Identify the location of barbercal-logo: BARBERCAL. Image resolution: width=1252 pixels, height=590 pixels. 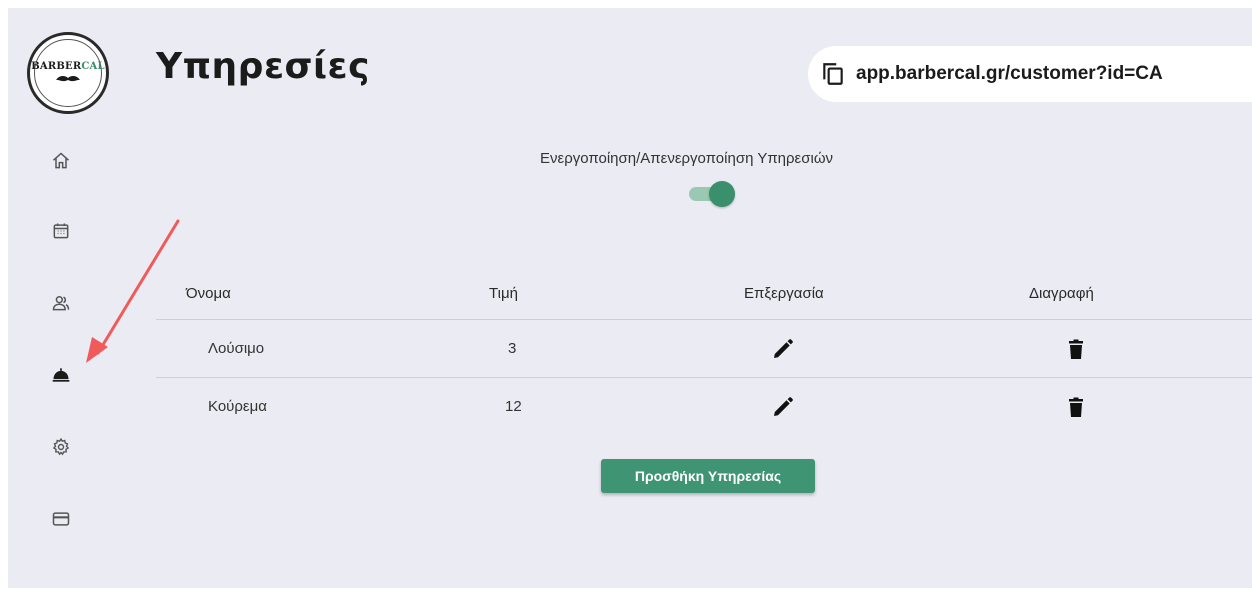
(68, 73).